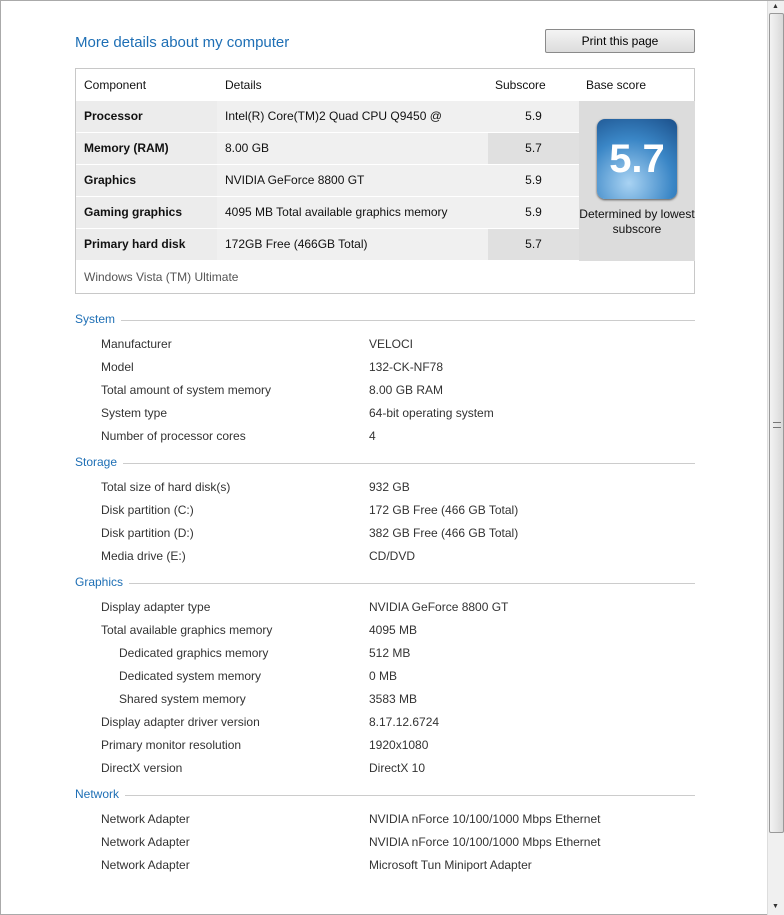 This screenshot has width=784, height=915. What do you see at coordinates (146, 180) in the screenshot?
I see `component-name: Graphics` at bounding box center [146, 180].